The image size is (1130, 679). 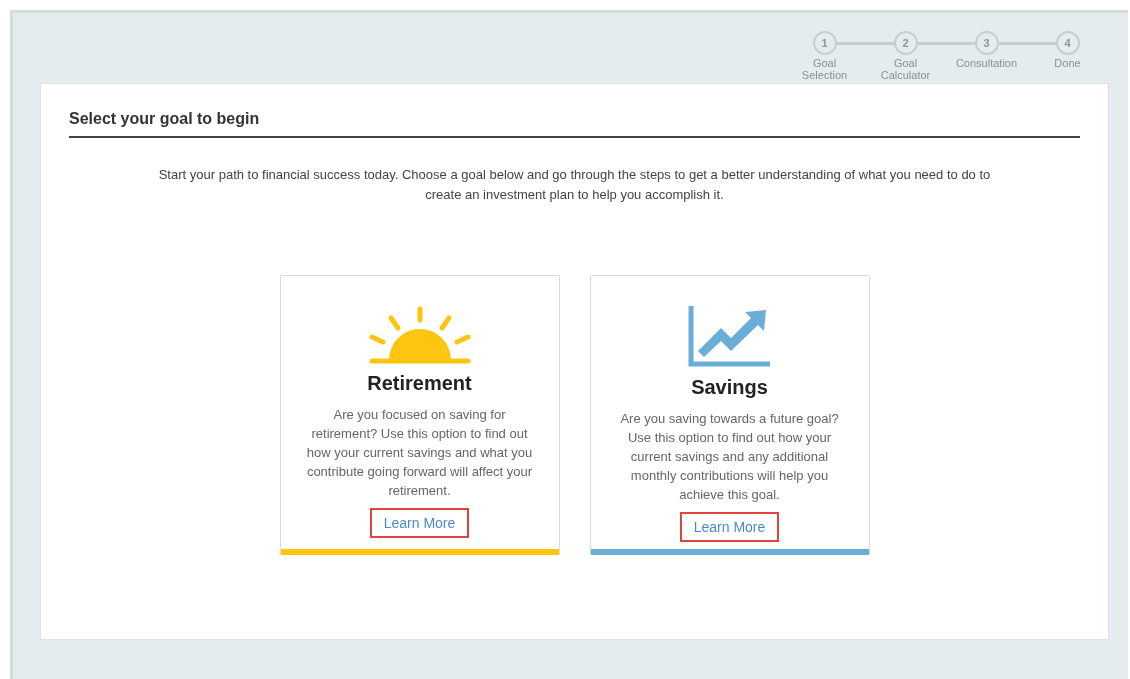 I want to click on goal-description: Are you focused on saving for retirement? Use this option to find out how your current savings and what you contribute going forward will affect your retirement., so click(x=419, y=453).